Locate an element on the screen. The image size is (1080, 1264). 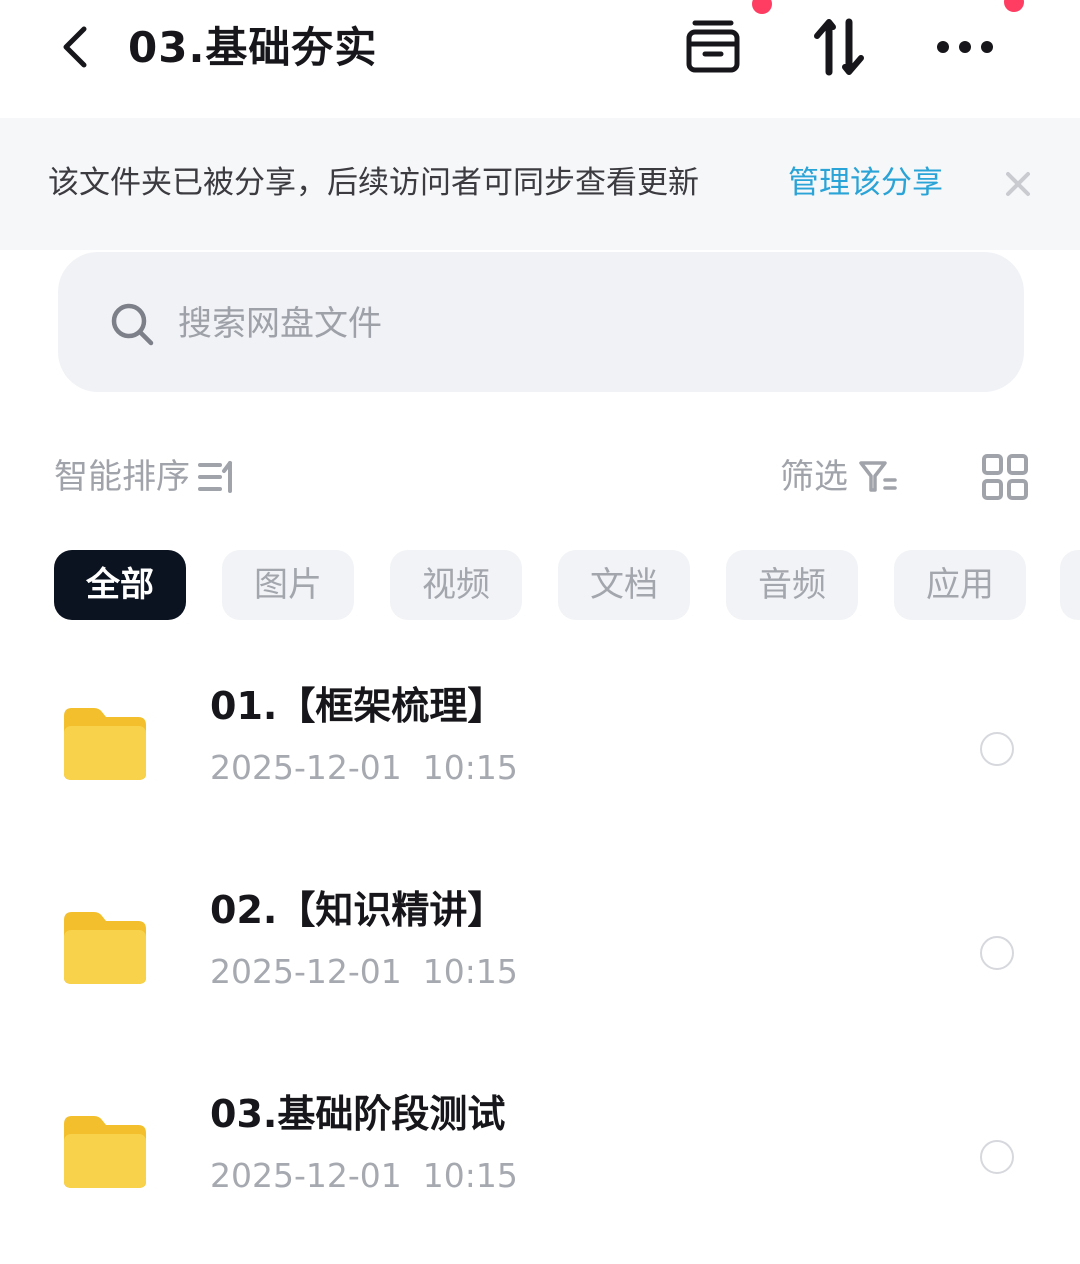
archive-box-icon is located at coordinates (713, 46).